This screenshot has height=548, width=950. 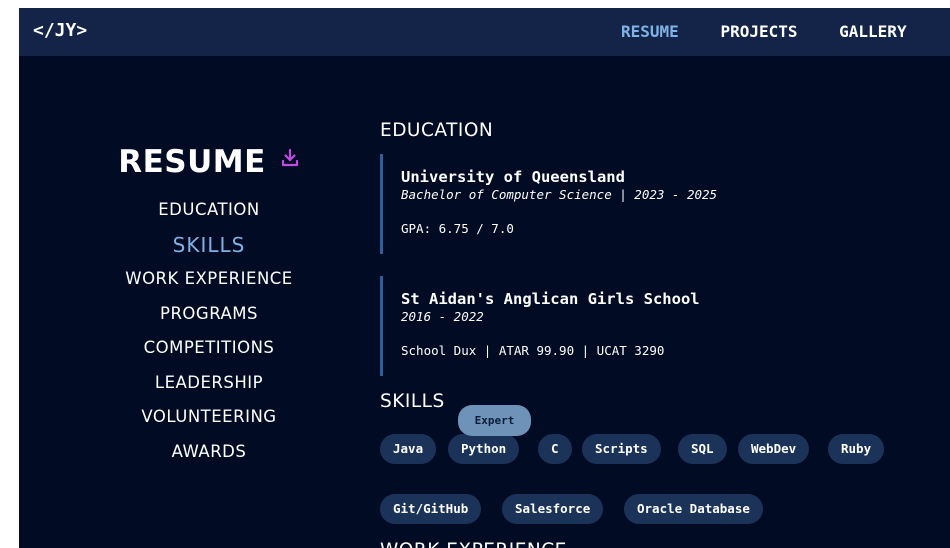 I want to click on skill-pill-python: Python, so click(x=484, y=449).